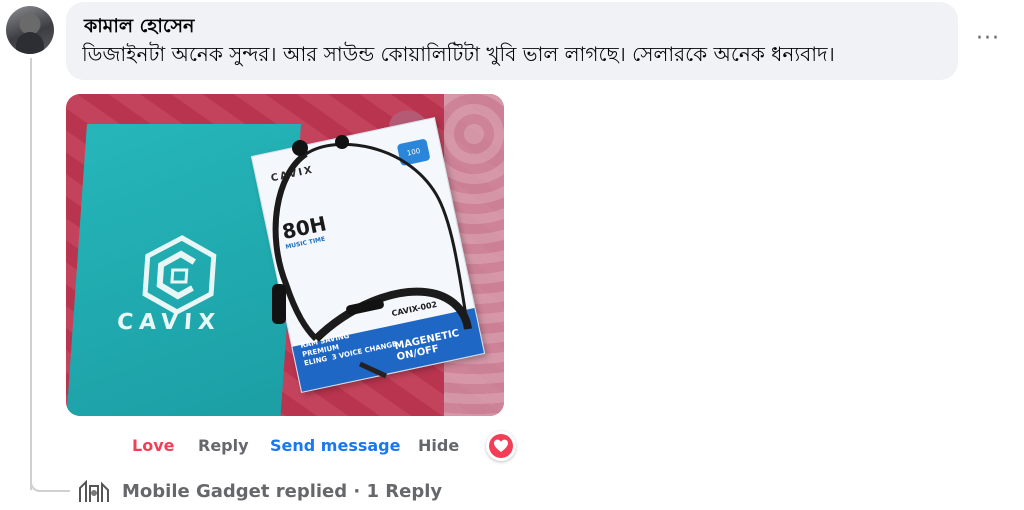 The height and width of the screenshot is (510, 1024). What do you see at coordinates (282, 491) in the screenshot?
I see `replies-summary: Mobile Gadget replied · 1 Reply` at bounding box center [282, 491].